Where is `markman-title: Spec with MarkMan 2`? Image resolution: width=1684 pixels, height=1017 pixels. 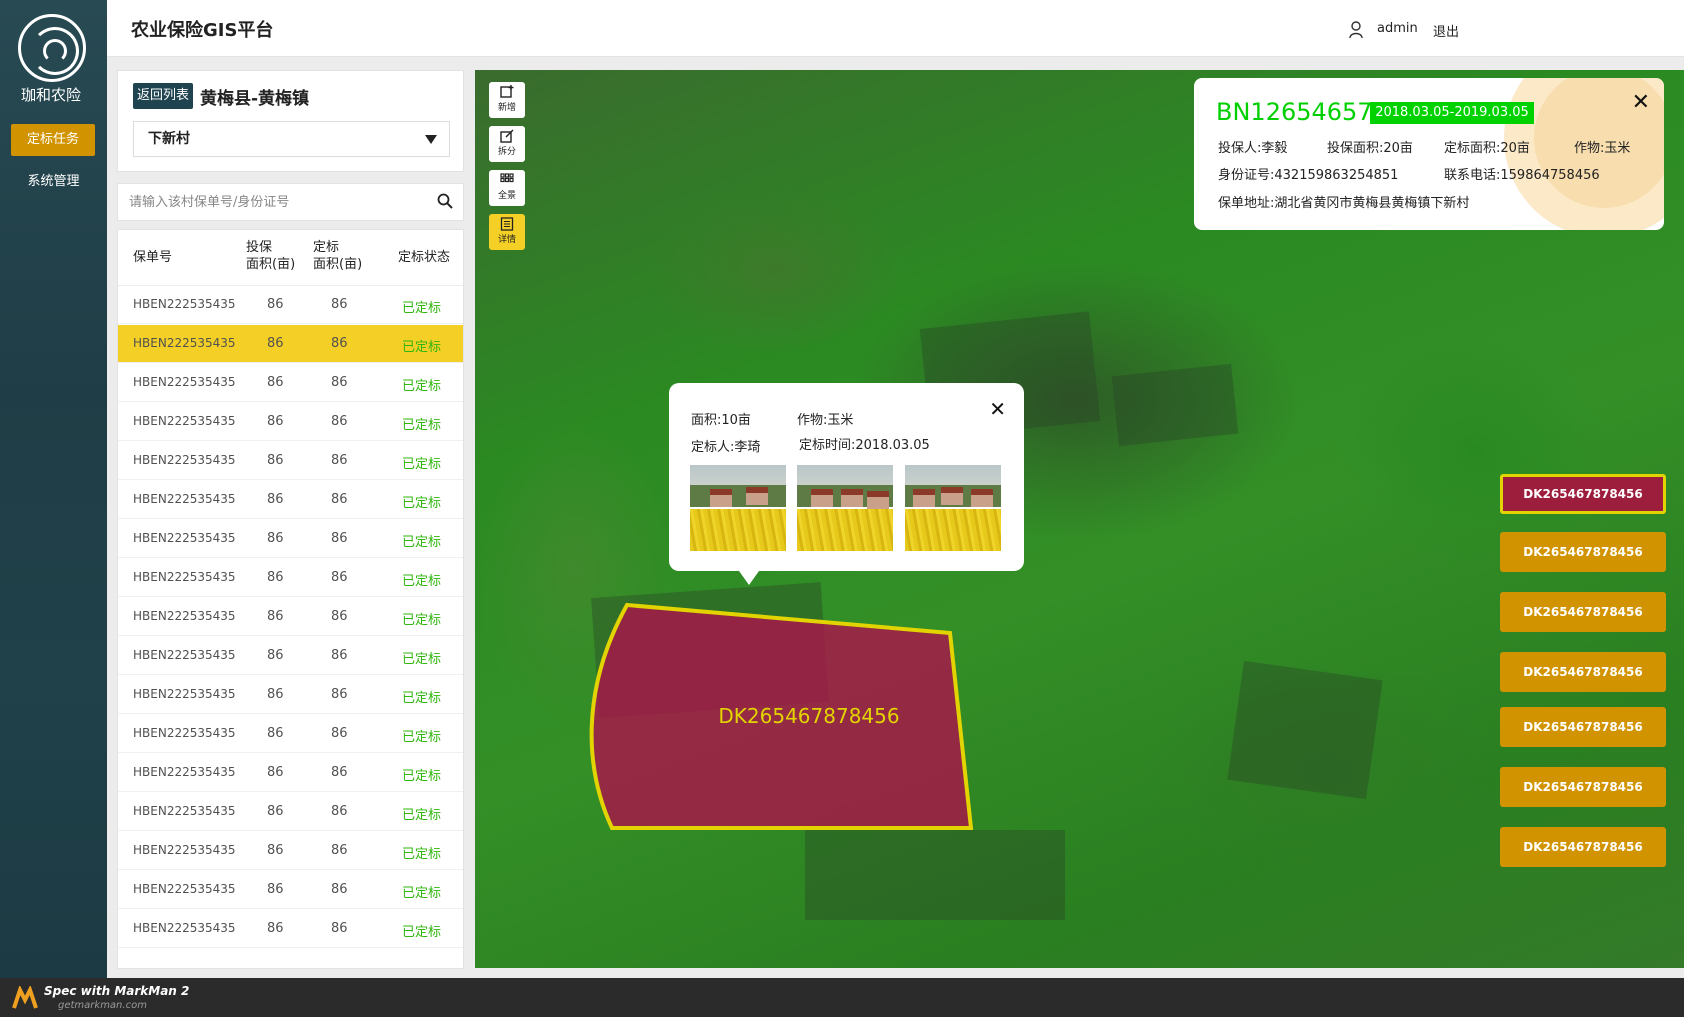 markman-title: Spec with MarkMan 2 is located at coordinates (117, 991).